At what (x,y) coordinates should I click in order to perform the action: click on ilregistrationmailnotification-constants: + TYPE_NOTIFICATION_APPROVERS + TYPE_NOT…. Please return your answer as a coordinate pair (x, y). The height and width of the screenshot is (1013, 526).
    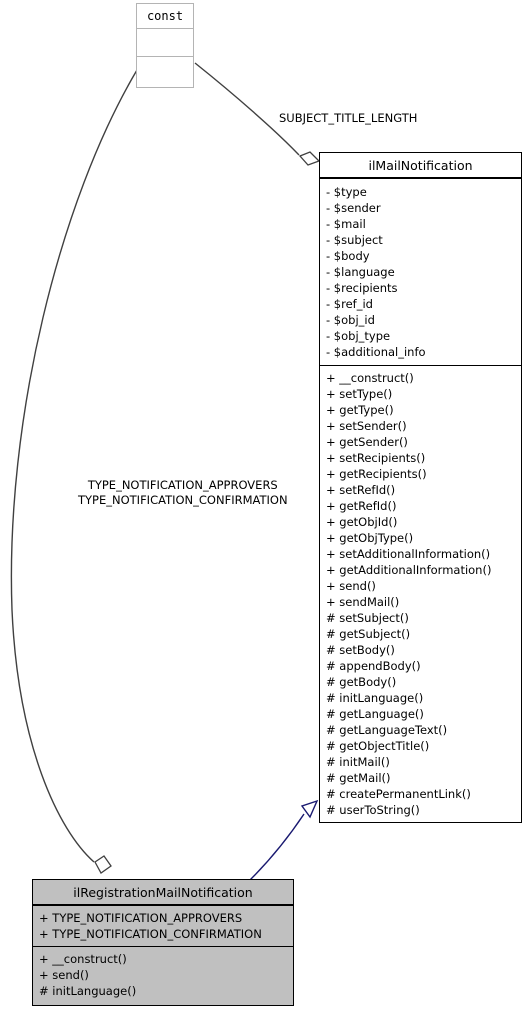
    Looking at the image, I should click on (163, 926).